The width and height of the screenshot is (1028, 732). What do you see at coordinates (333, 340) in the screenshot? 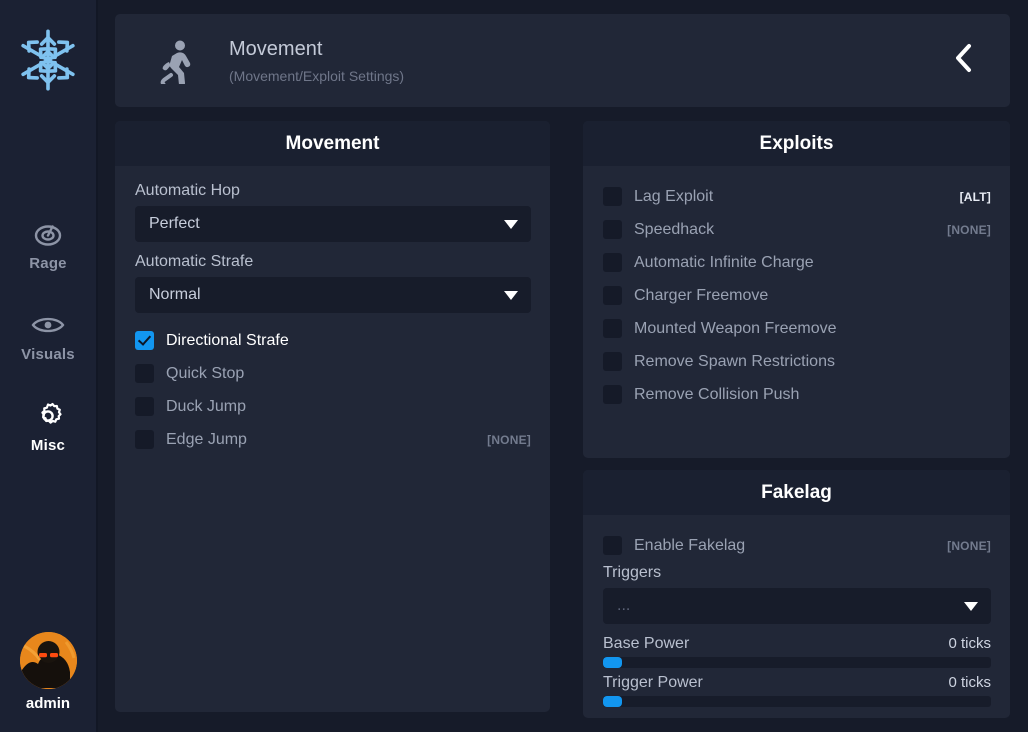
I see `checkbox-directional-strafe: Directional Strafe` at bounding box center [333, 340].